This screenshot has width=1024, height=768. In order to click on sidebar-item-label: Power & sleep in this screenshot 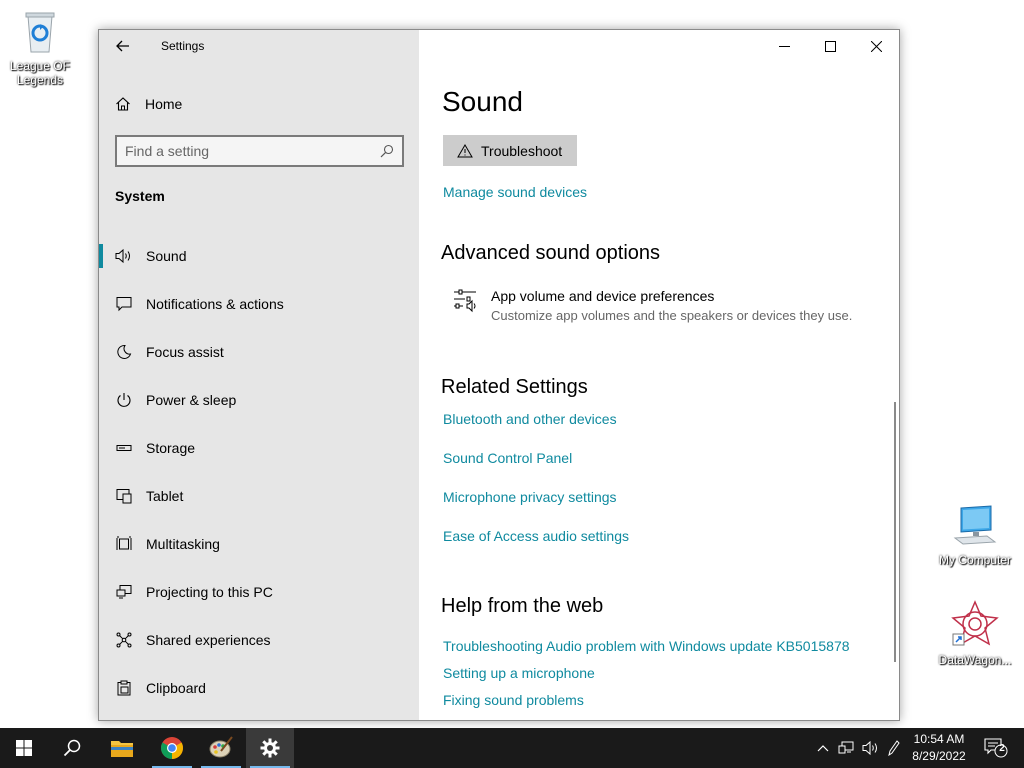, I will do `click(191, 400)`.